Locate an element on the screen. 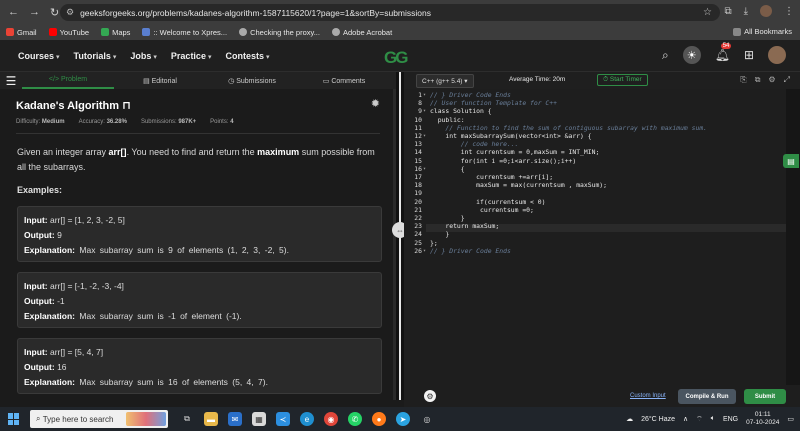 Image resolution: width=800 pixels, height=431 pixels. tab-editorial: ▤ Editorial is located at coordinates (160, 81).